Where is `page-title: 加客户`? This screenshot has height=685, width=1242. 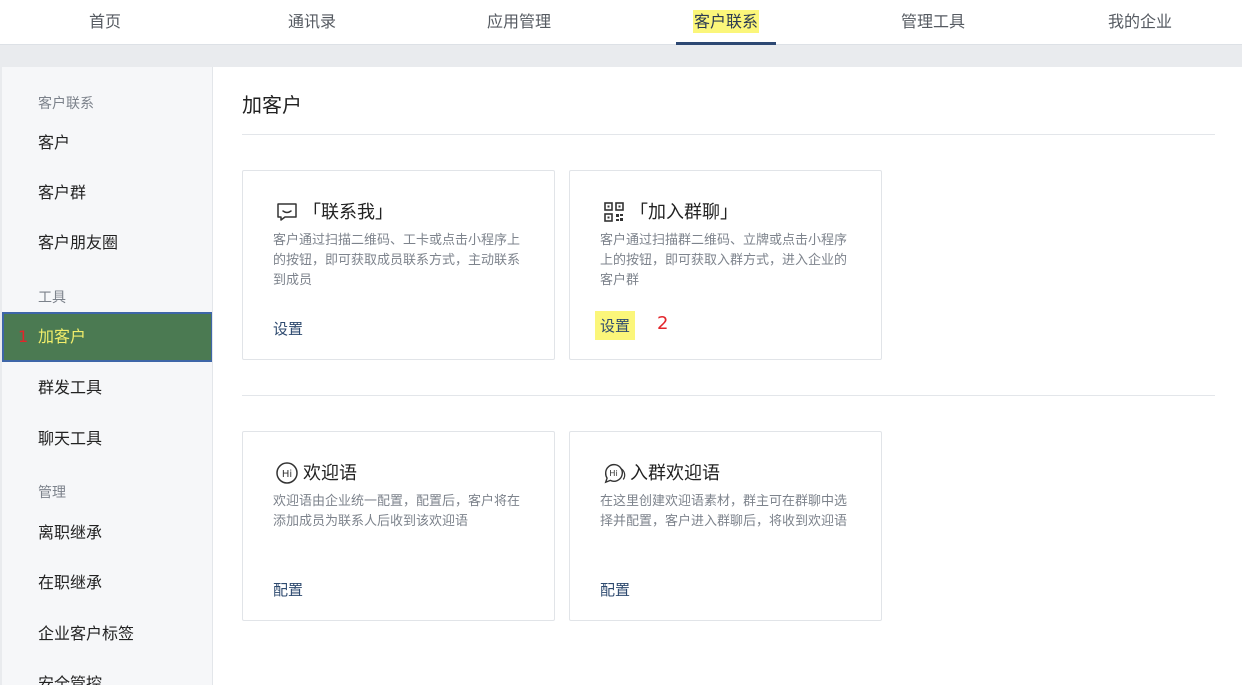 page-title: 加客户 is located at coordinates (272, 105).